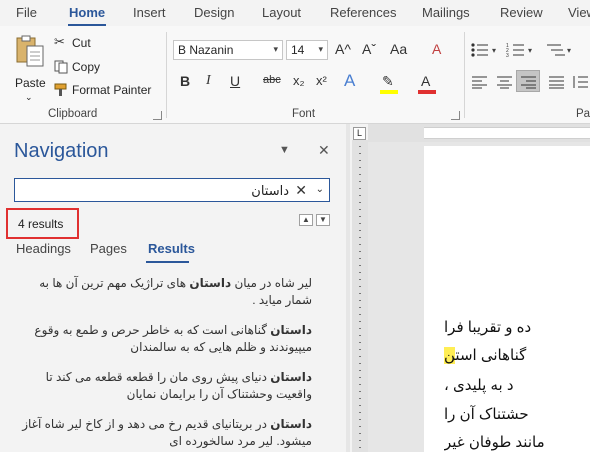 Image resolution: width=590 pixels, height=452 pixels. Describe the element at coordinates (343, 49) in the screenshot. I see `grow-font-icon: A^` at that location.